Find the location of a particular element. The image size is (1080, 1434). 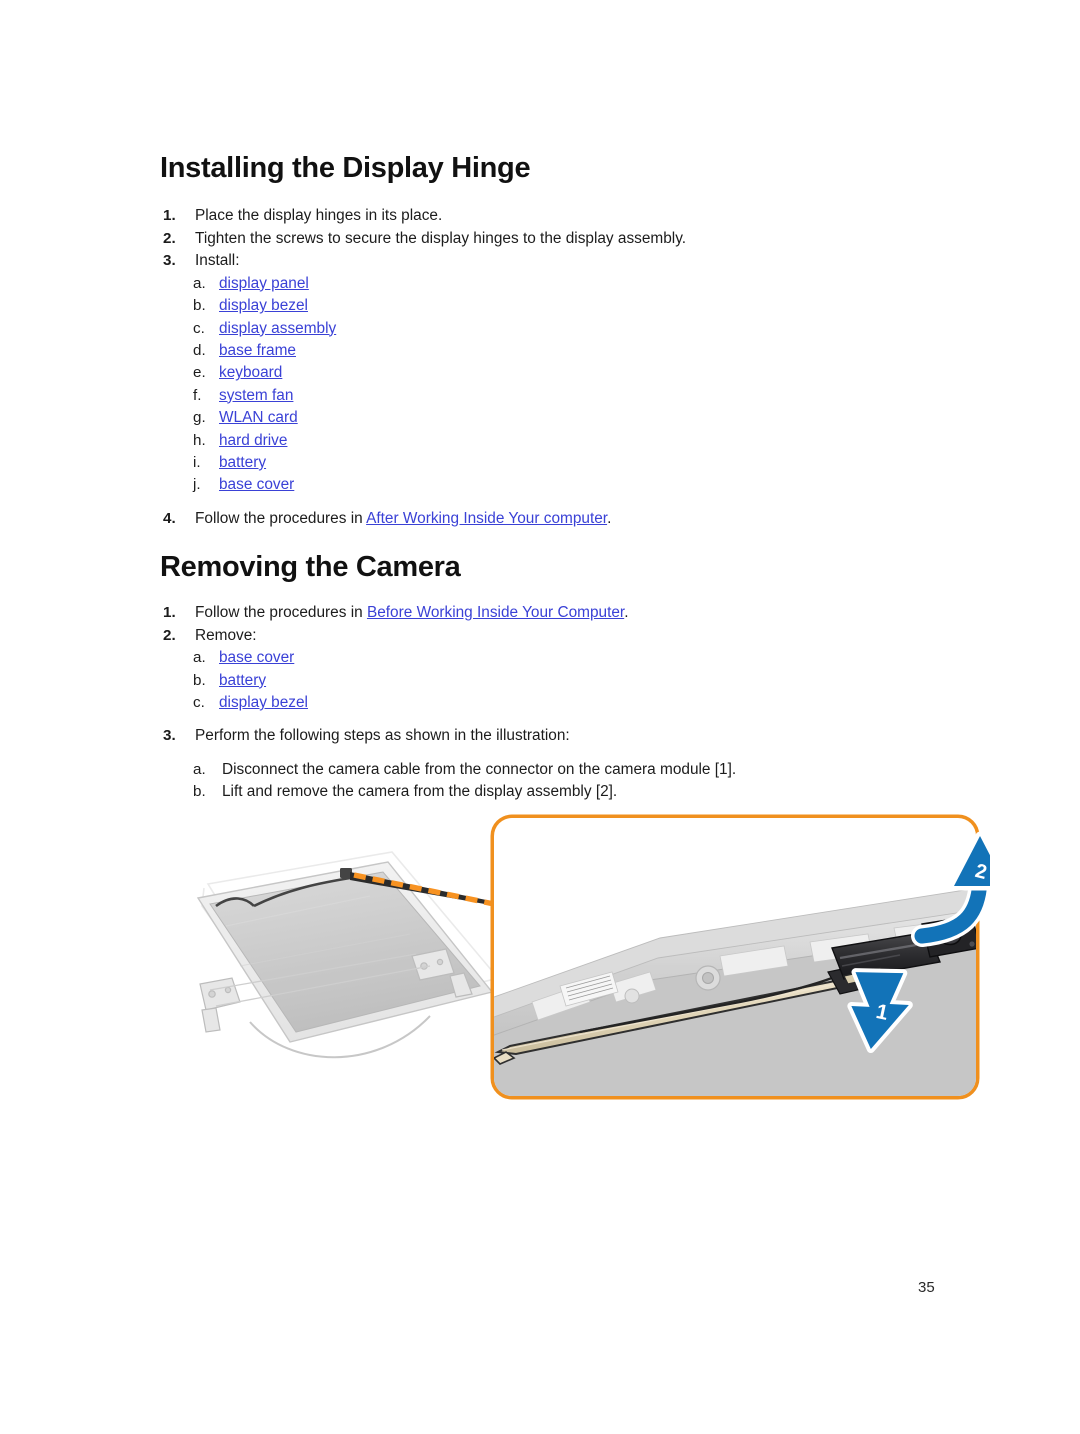

list-item: b. display bezel is located at coordinates (540, 306).